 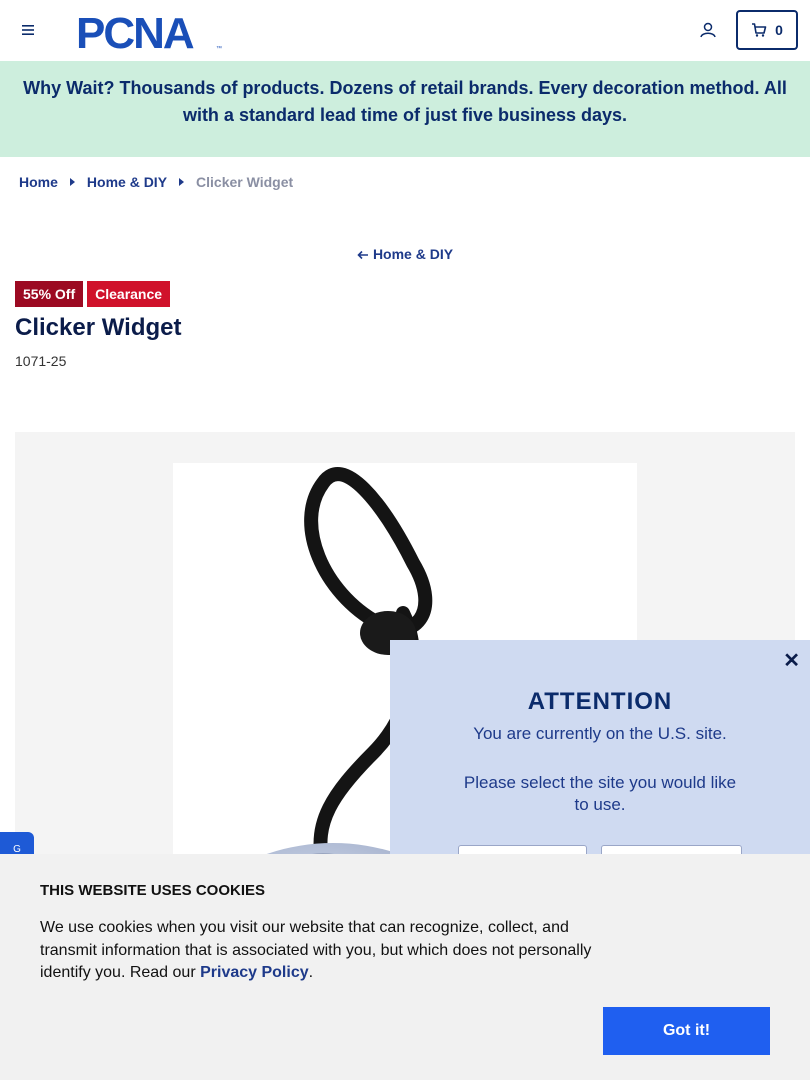 I want to click on breadcrumb-current: Clicker Widget, so click(x=245, y=182).